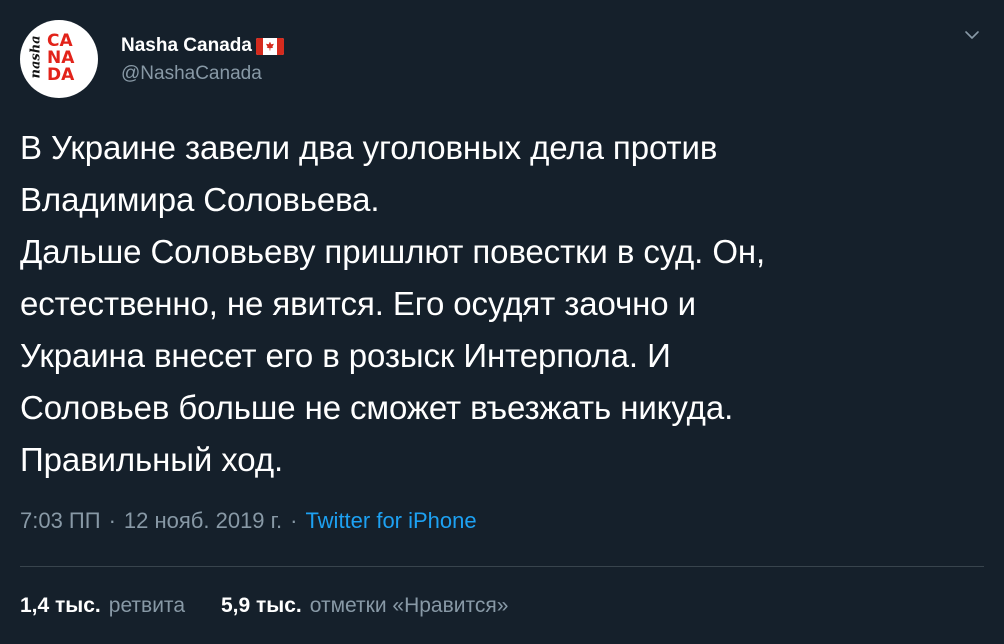 Image resolution: width=1004 pixels, height=644 pixels. I want to click on display-name-row: Nasha Canada, so click(202, 46).